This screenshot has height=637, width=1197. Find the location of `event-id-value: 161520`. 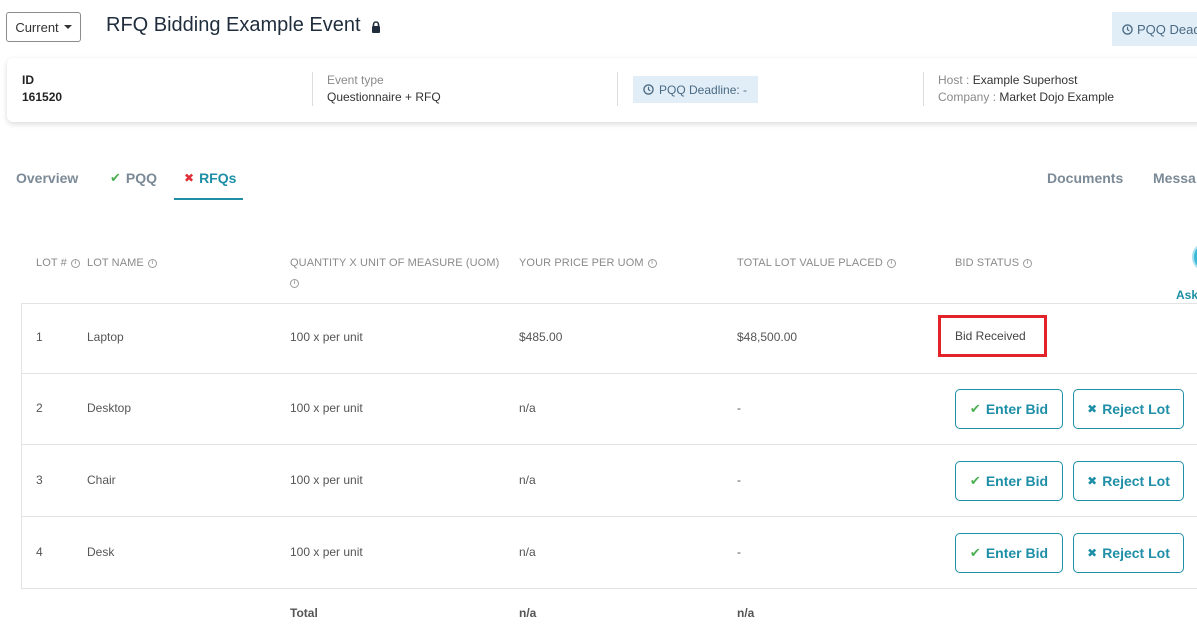

event-id-value: 161520 is located at coordinates (42, 97).